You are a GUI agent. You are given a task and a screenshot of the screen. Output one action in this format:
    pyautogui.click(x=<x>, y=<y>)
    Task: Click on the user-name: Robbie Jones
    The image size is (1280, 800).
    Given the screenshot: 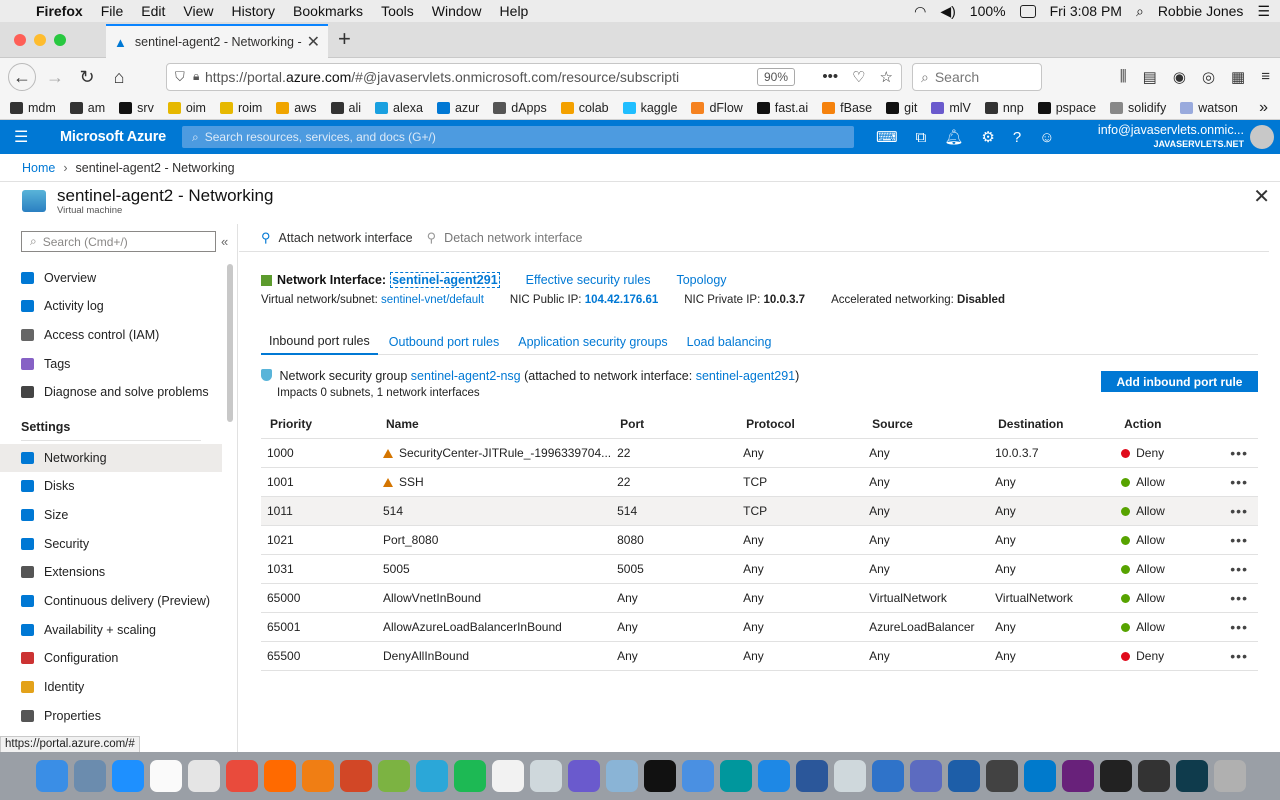 What is the action you would take?
    pyautogui.click(x=1201, y=11)
    